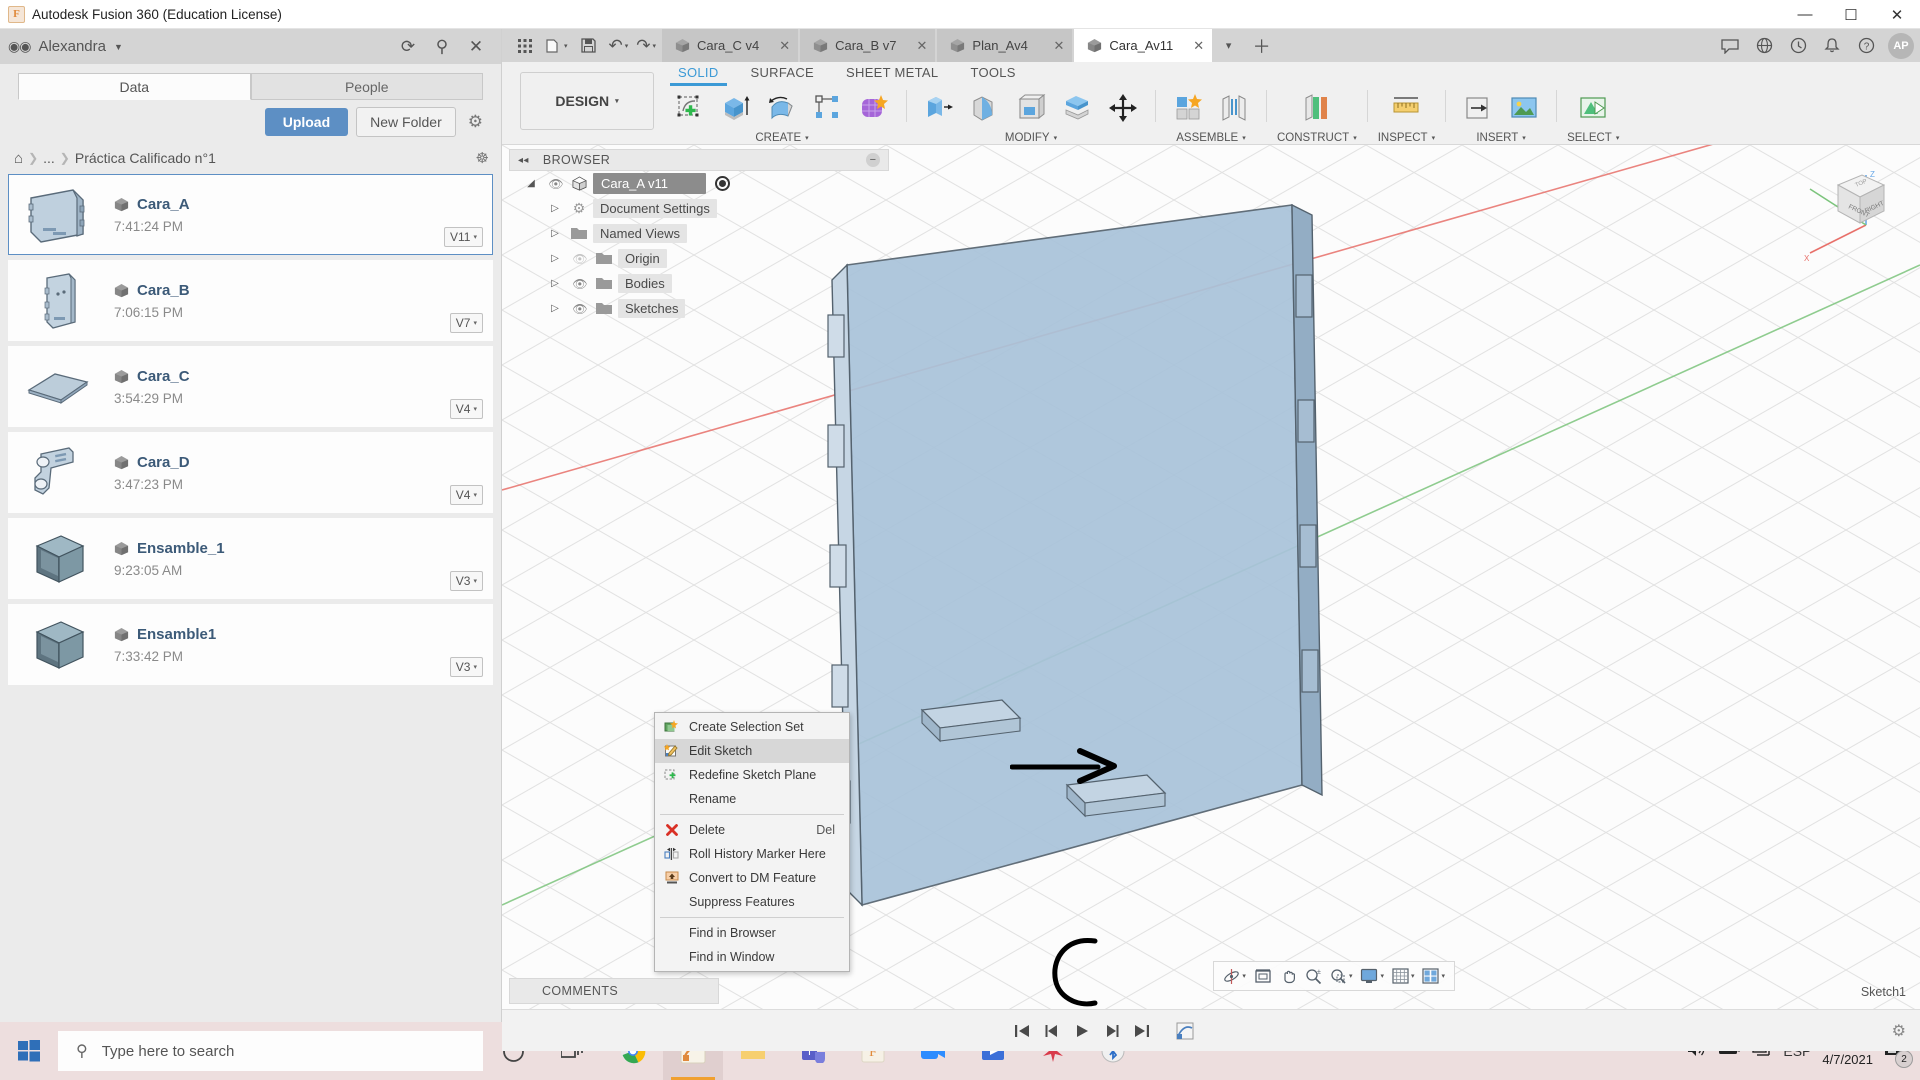  I want to click on document-tab-plan-a: Plan_Av4 ✕, so click(1005, 45).